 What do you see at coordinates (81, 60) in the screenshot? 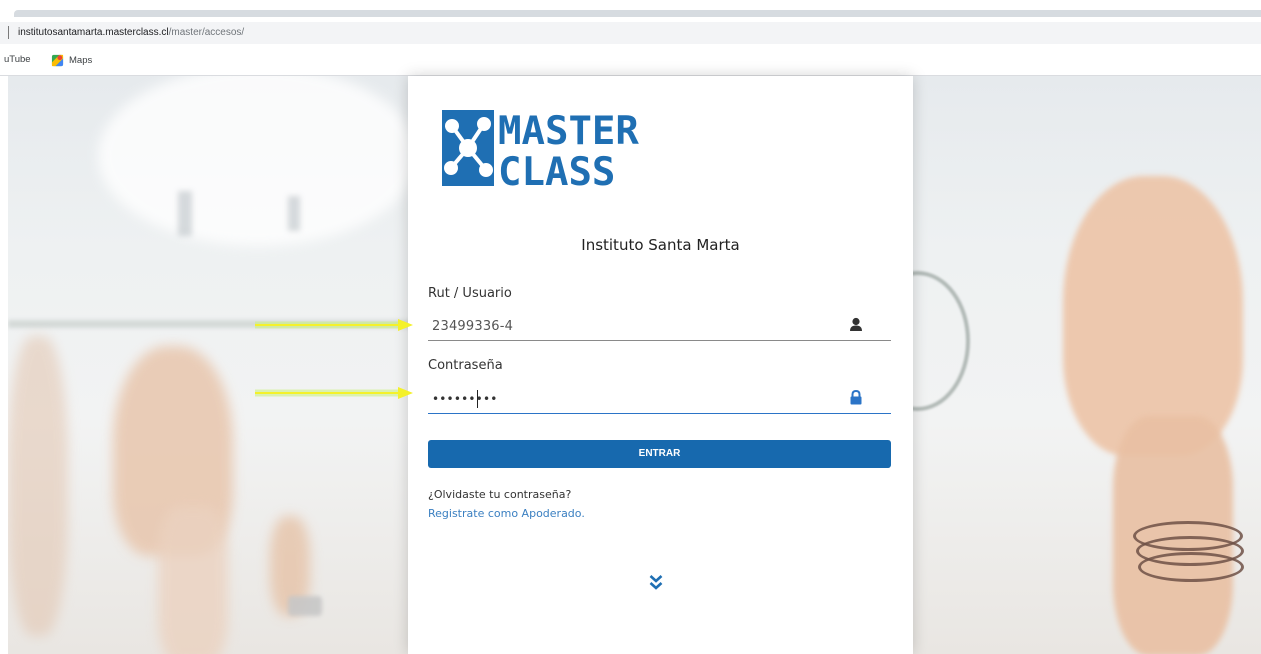
I see `bookmark-label: Maps` at bounding box center [81, 60].